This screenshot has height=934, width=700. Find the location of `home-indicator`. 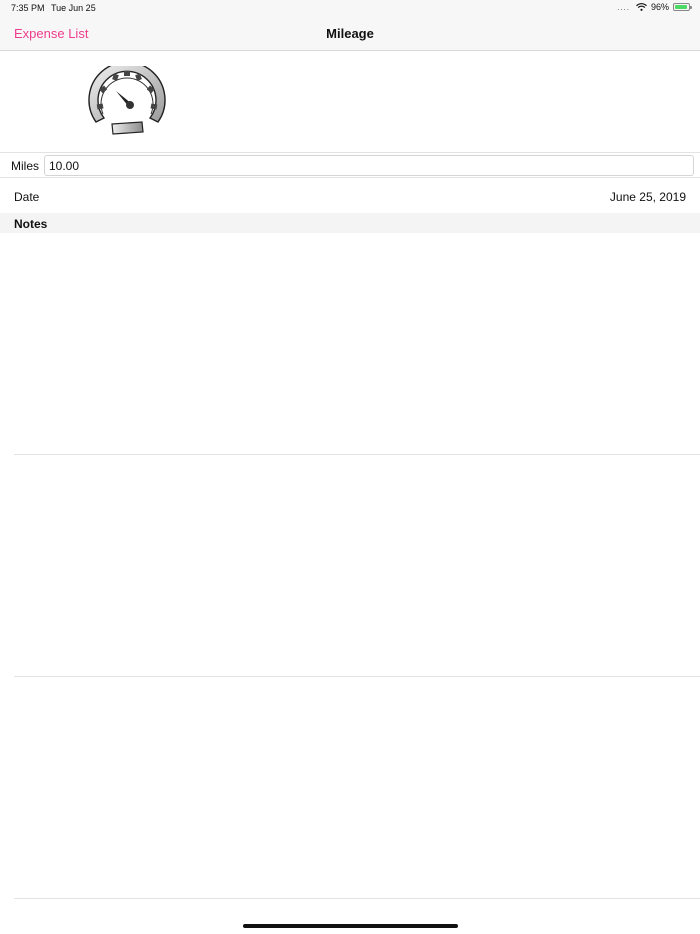

home-indicator is located at coordinates (350, 926).